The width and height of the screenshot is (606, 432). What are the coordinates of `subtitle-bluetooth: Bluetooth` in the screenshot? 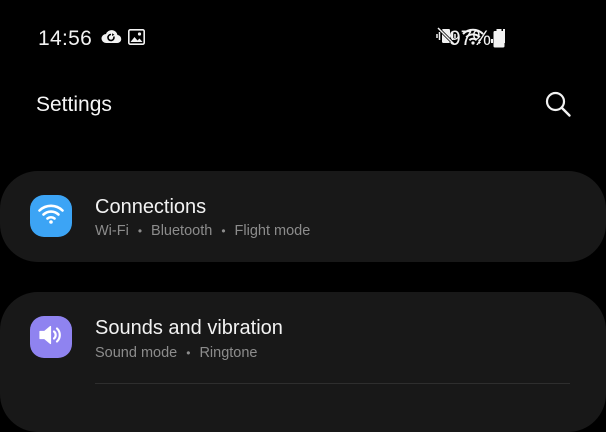 It's located at (182, 231).